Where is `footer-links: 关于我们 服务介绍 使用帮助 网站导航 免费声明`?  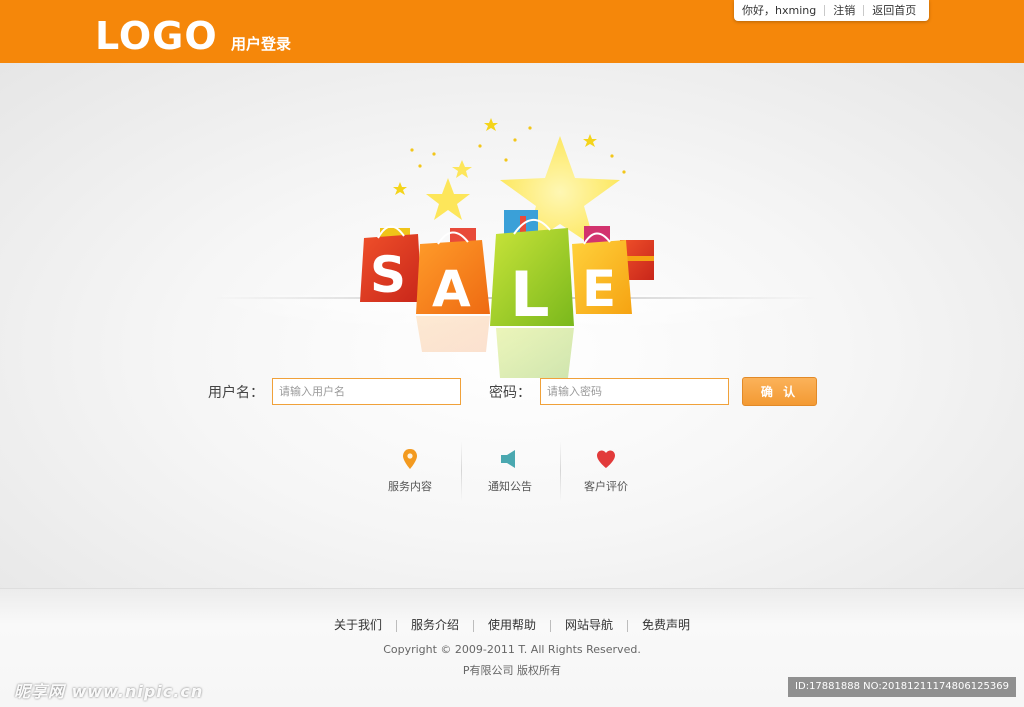
footer-links: 关于我们 服务介绍 使用帮助 网站导航 免费声明 is located at coordinates (512, 624).